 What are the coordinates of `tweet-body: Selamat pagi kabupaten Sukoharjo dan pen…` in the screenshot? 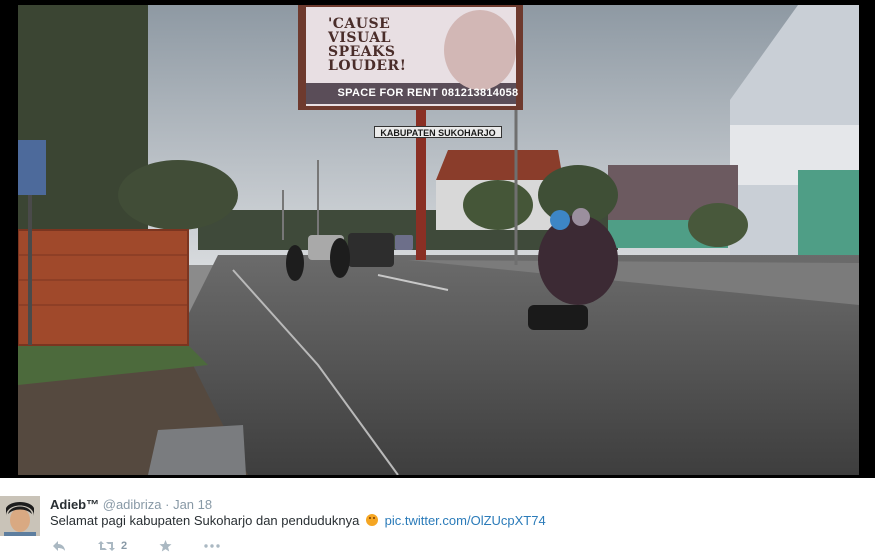 It's located at (205, 520).